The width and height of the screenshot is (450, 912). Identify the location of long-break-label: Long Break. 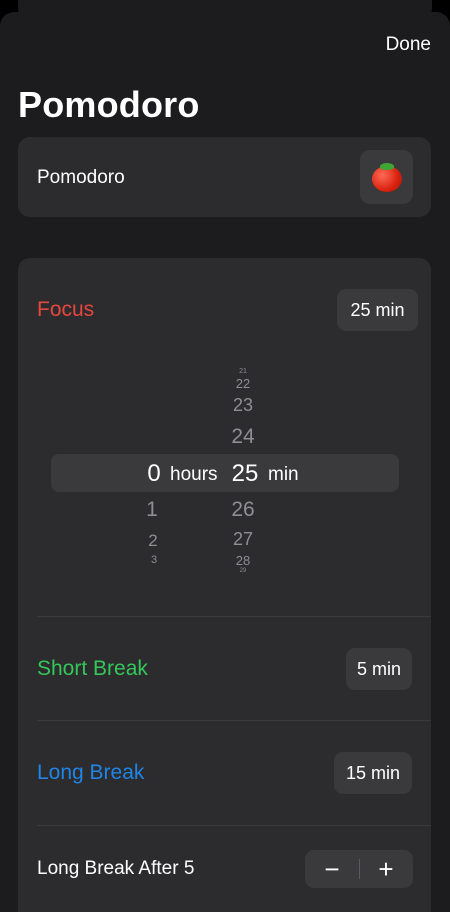
(91, 772).